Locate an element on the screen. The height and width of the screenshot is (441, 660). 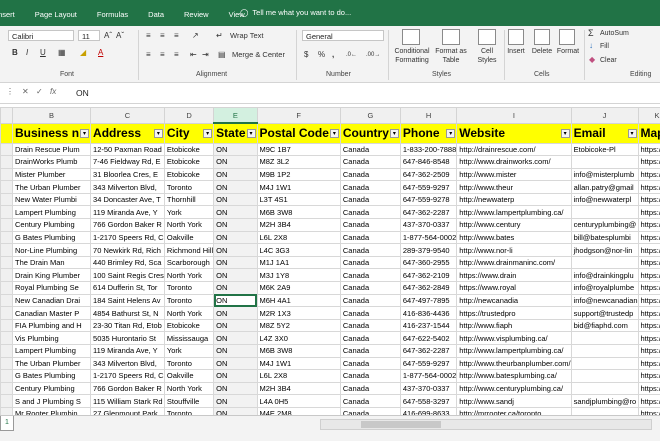
table-cell: 647-362-2509 is located at coordinates (428, 174).